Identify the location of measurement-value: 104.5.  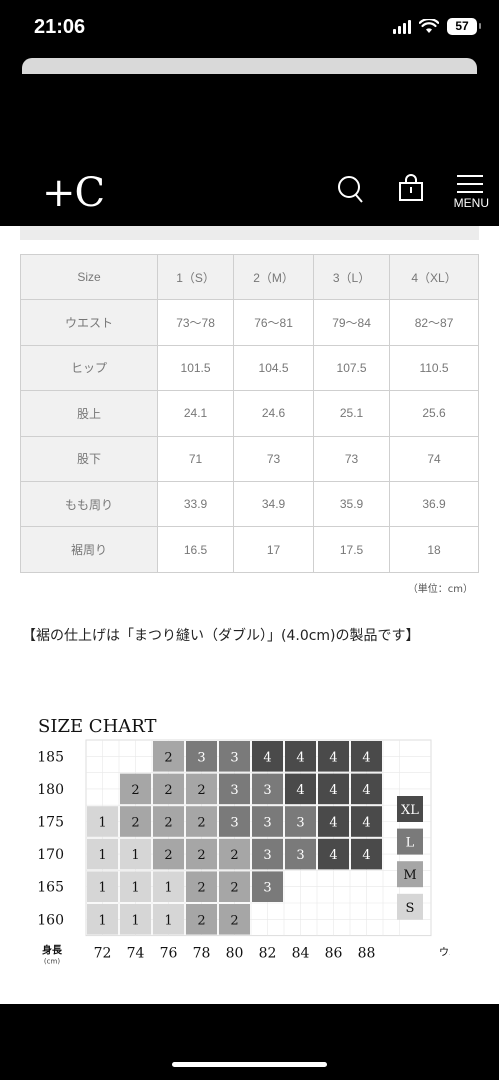
(273, 368).